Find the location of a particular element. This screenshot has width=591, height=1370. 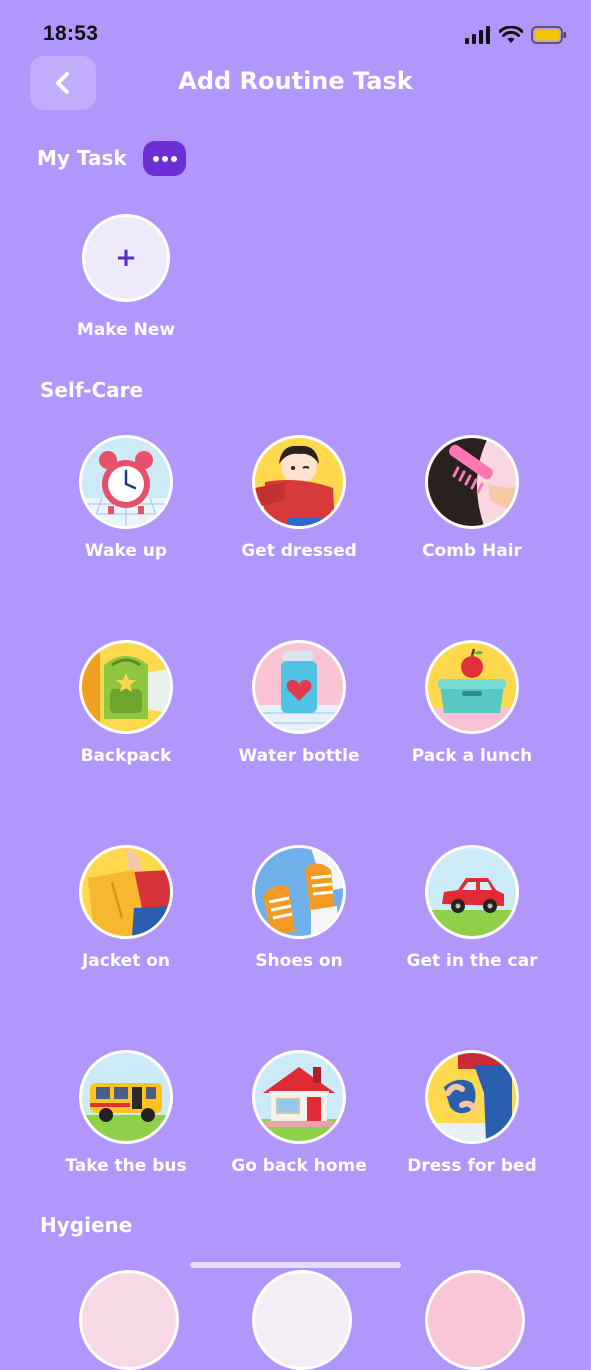

battery-icon is located at coordinates (548, 35).